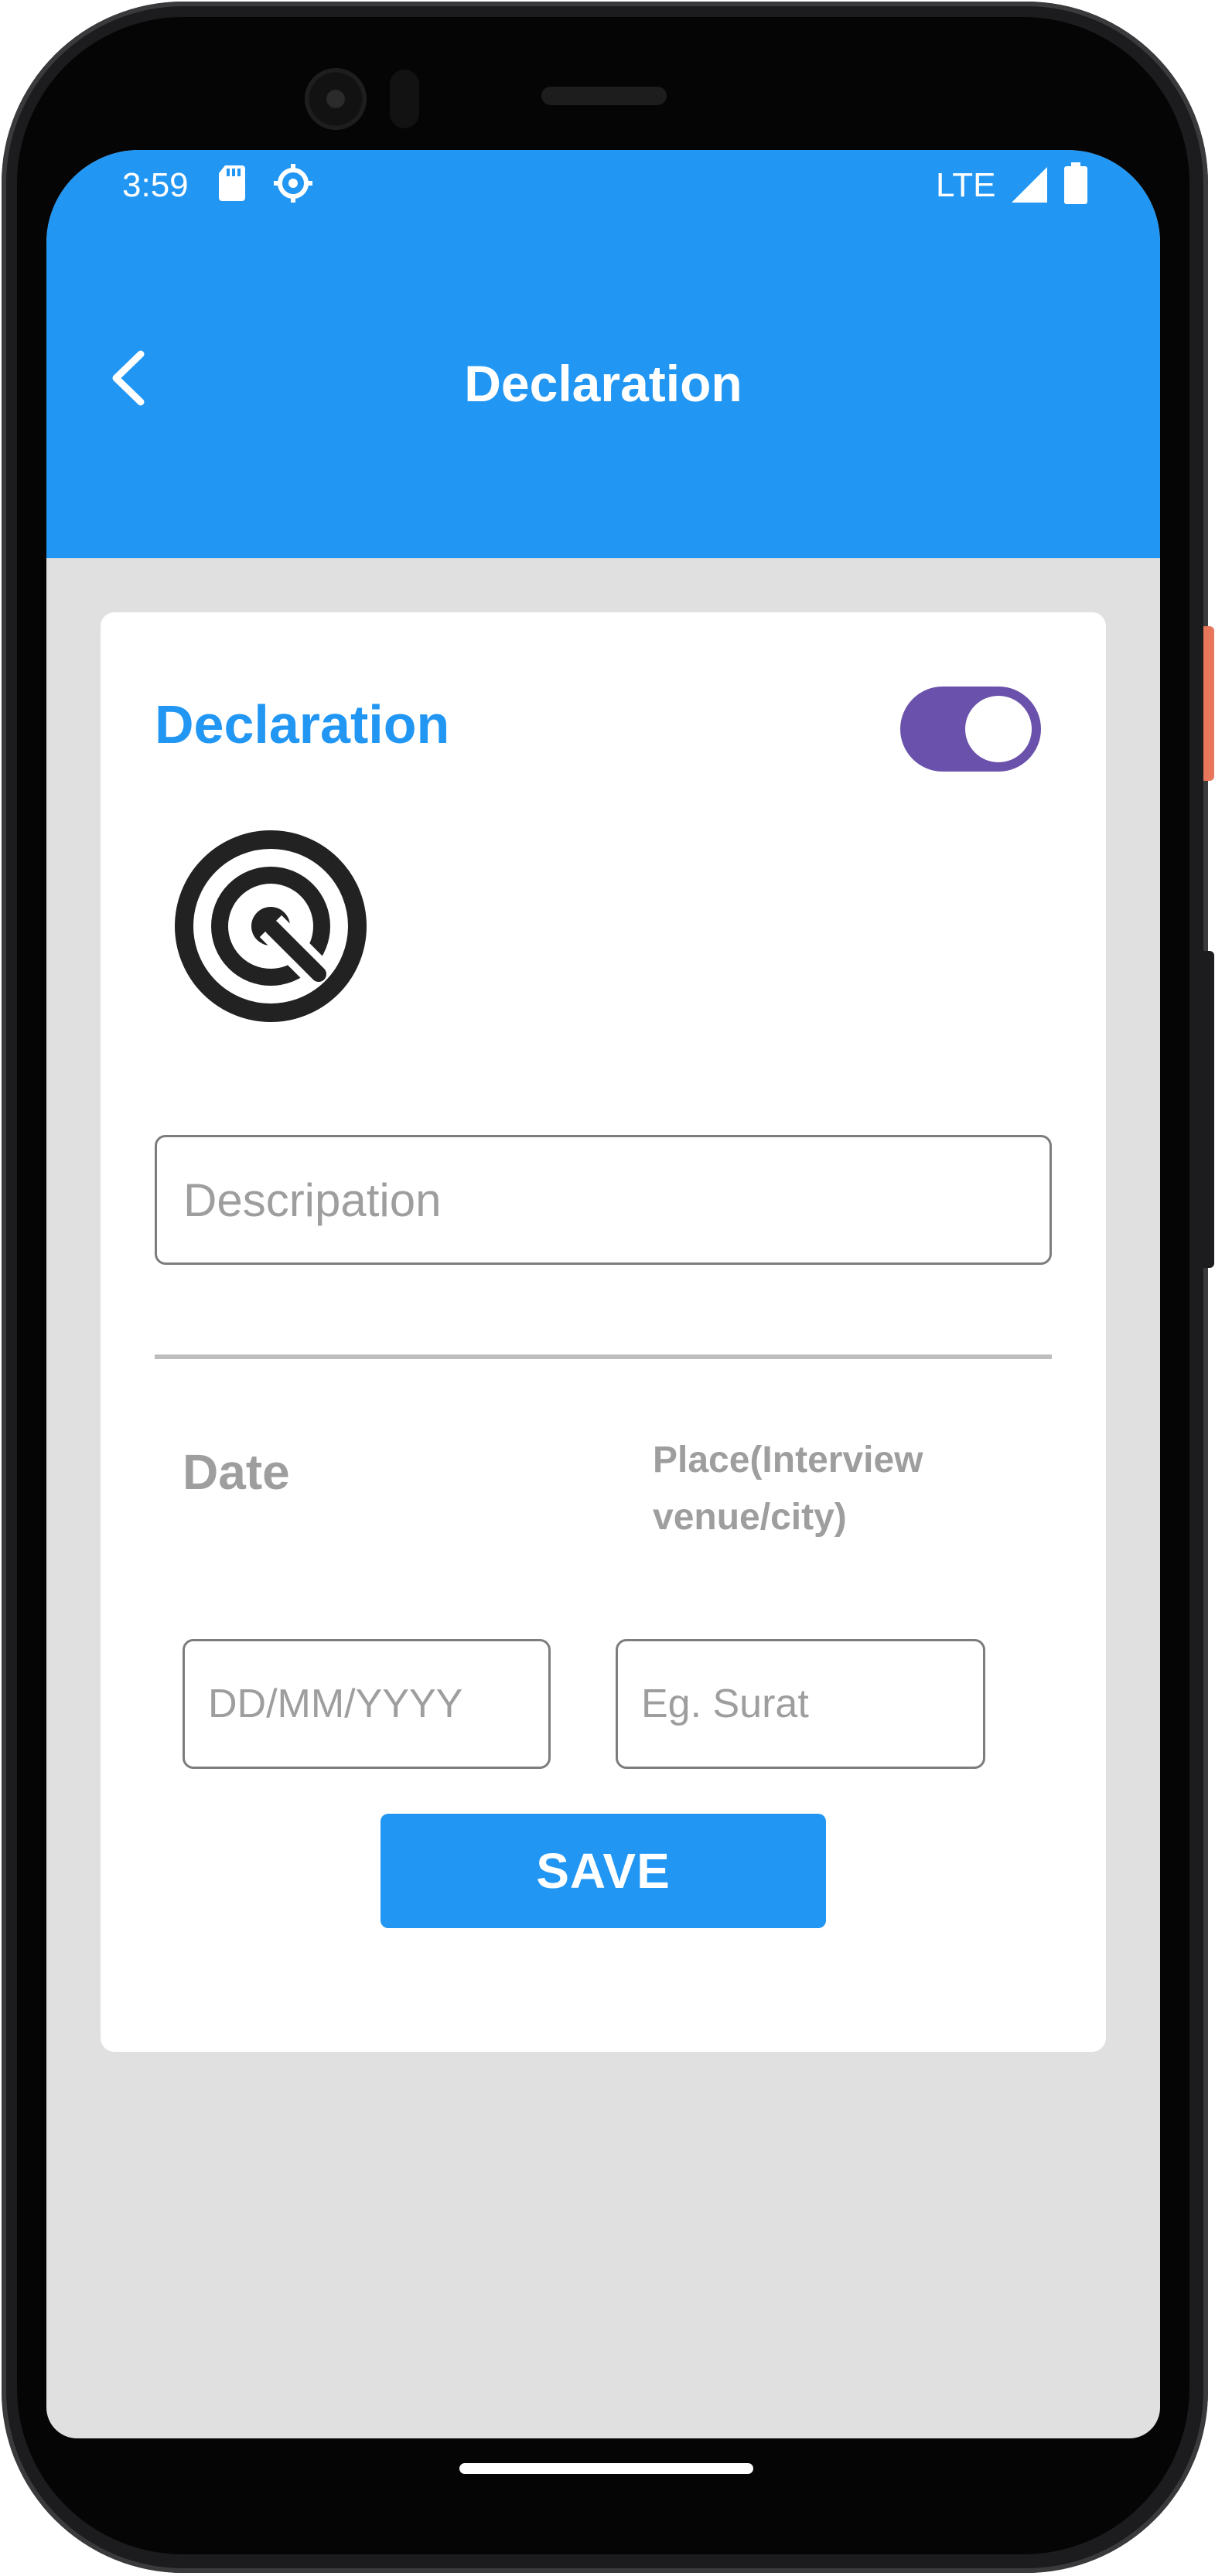 The width and height of the screenshot is (1215, 2576). I want to click on date-input, so click(367, 1704).